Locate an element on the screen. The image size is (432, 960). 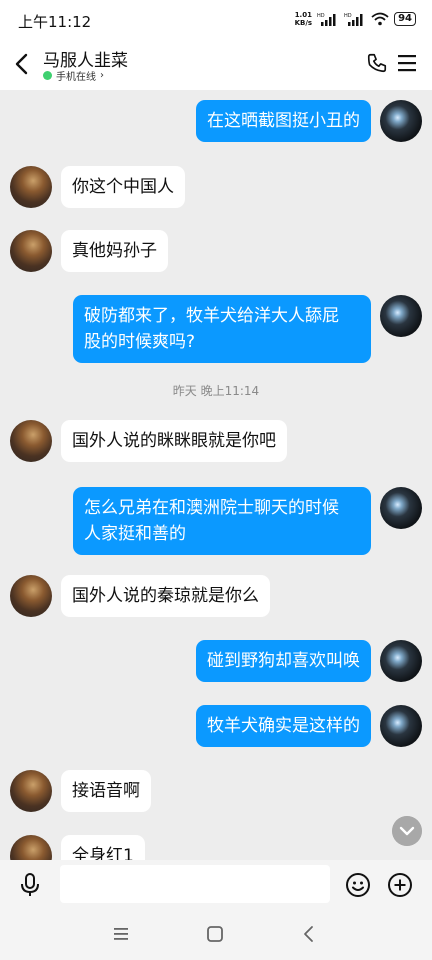
status-icons: 1.01 KB/s HD HD 94 is located at coordinates (355, 19).